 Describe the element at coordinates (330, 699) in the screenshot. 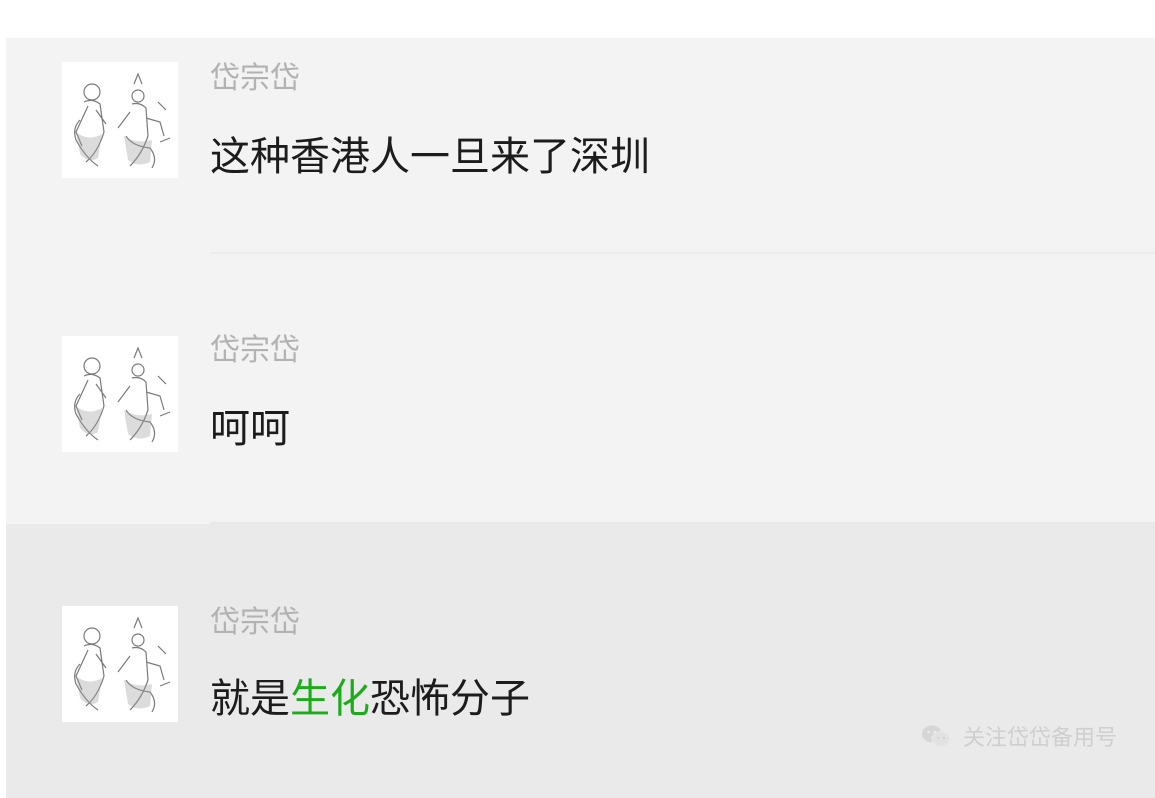

I see `highlighted-keyword: 生化` at that location.